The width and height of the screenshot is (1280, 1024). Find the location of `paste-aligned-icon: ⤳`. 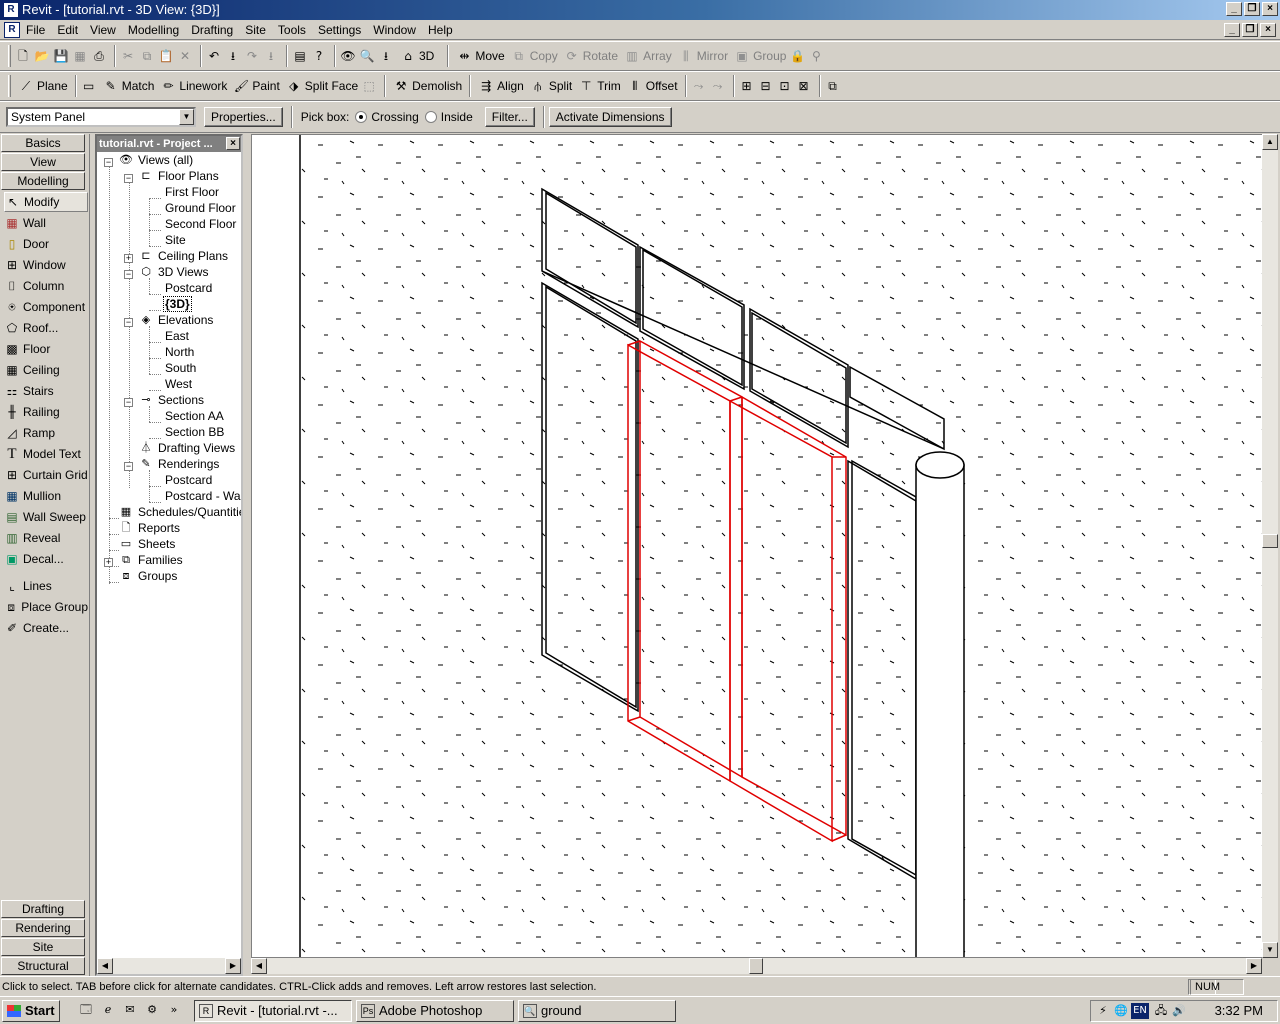

paste-aligned-icon: ⤳ is located at coordinates (718, 86).